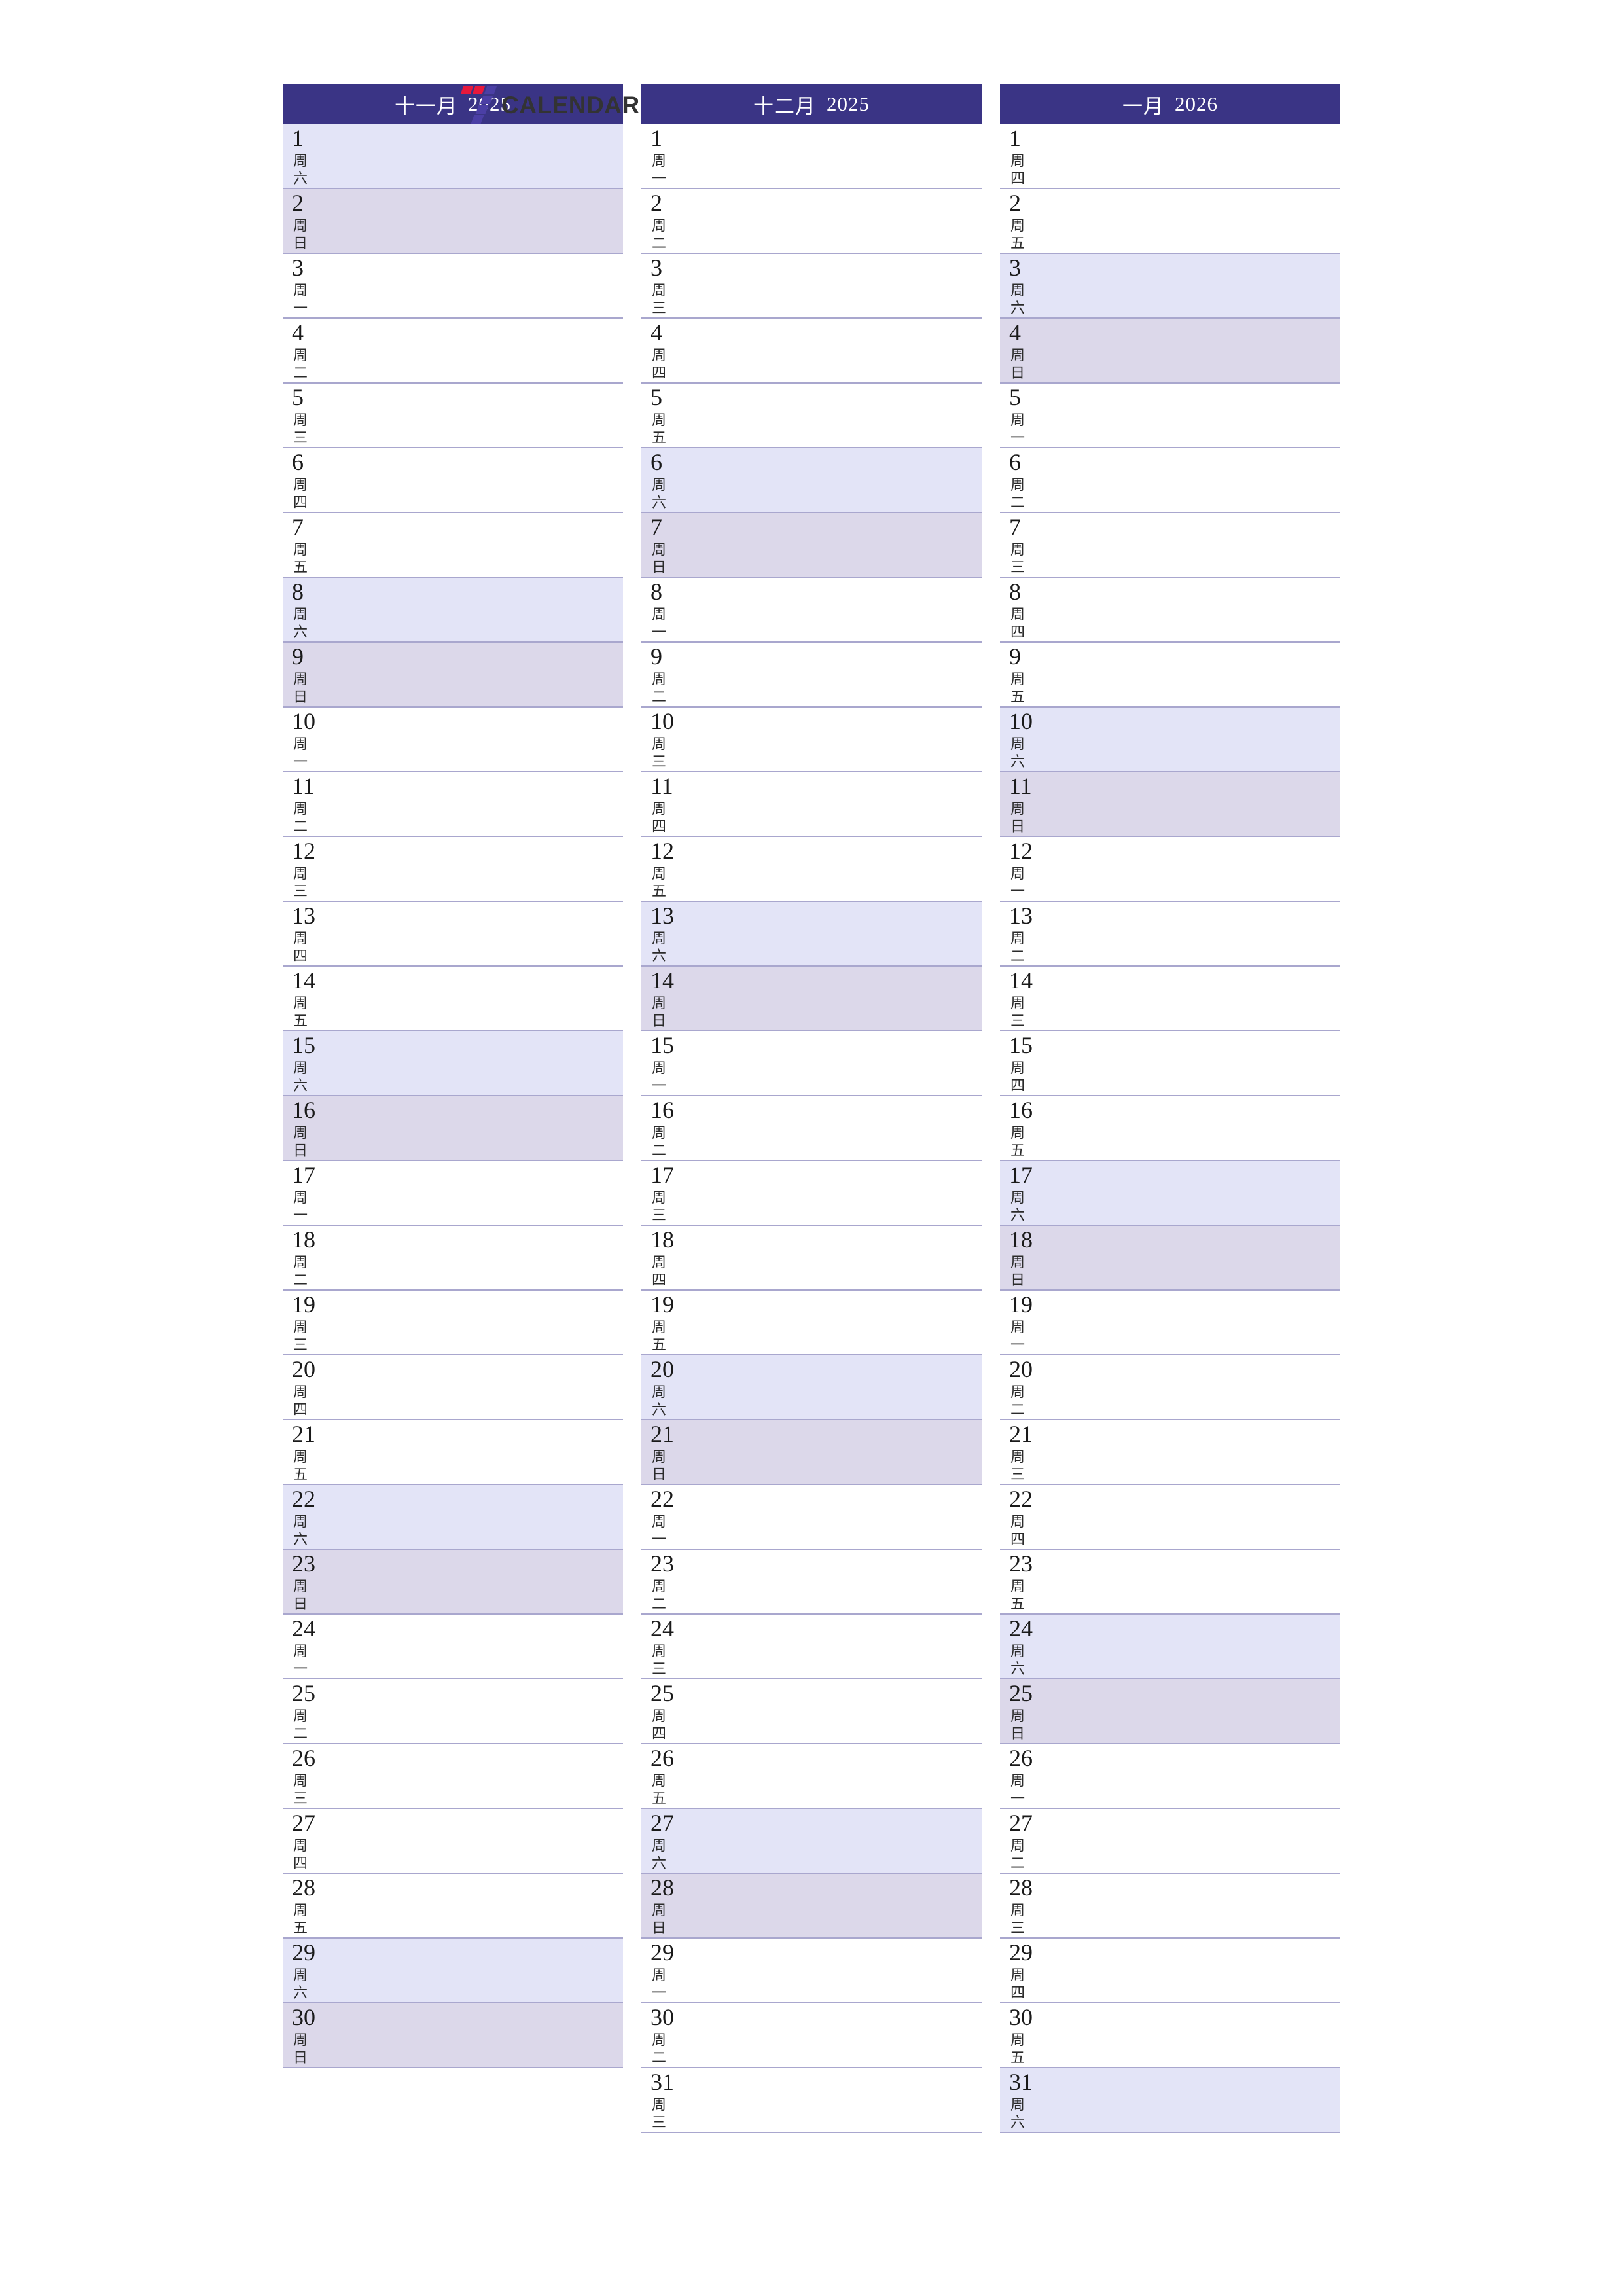 The image size is (1623, 2296). I want to click on day-row: 6周四, so click(453, 480).